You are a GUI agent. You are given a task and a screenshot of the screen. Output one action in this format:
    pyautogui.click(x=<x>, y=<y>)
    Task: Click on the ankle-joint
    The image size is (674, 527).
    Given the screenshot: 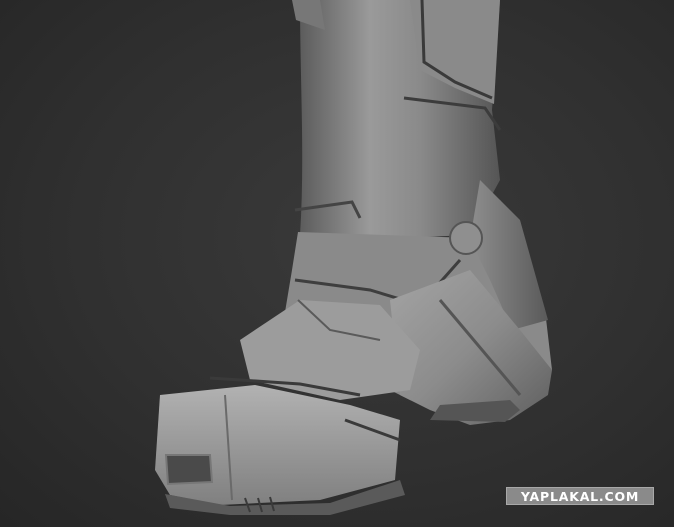 What is the action you would take?
    pyautogui.click(x=466, y=238)
    